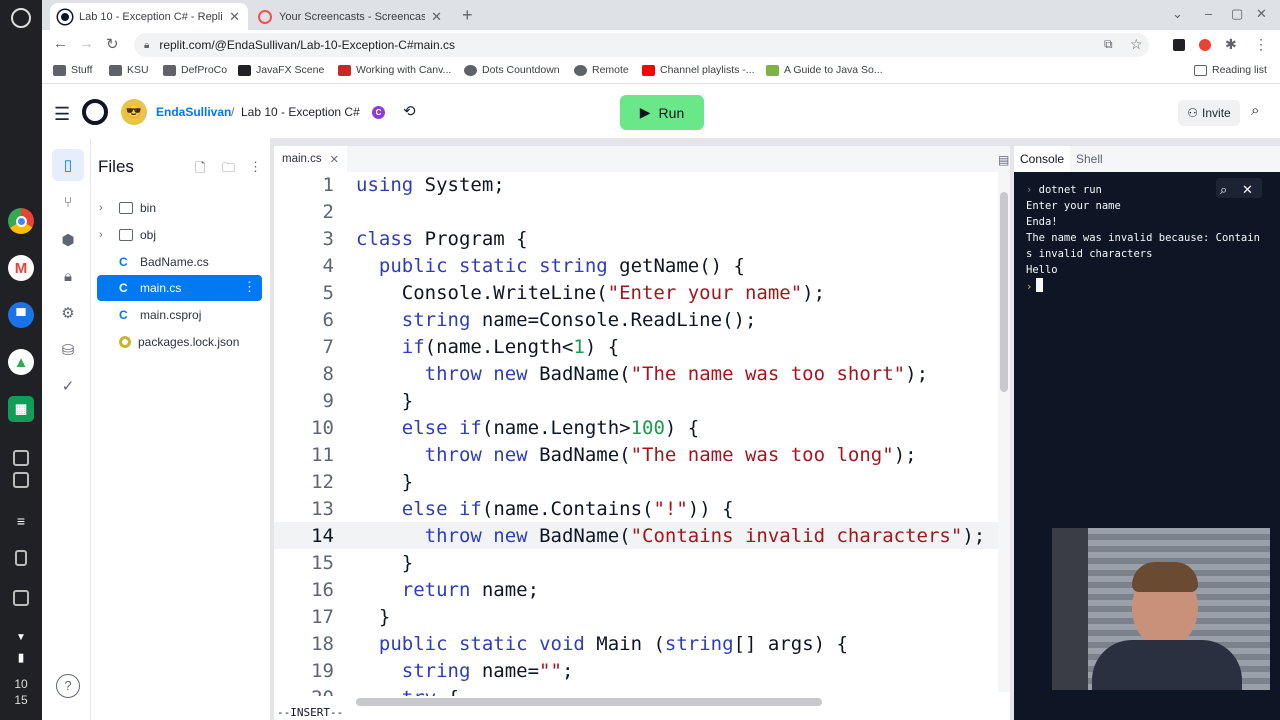 Image resolution: width=1280 pixels, height=720 pixels. Describe the element at coordinates (21, 362) in the screenshot. I see `drive-icon: ▲` at that location.